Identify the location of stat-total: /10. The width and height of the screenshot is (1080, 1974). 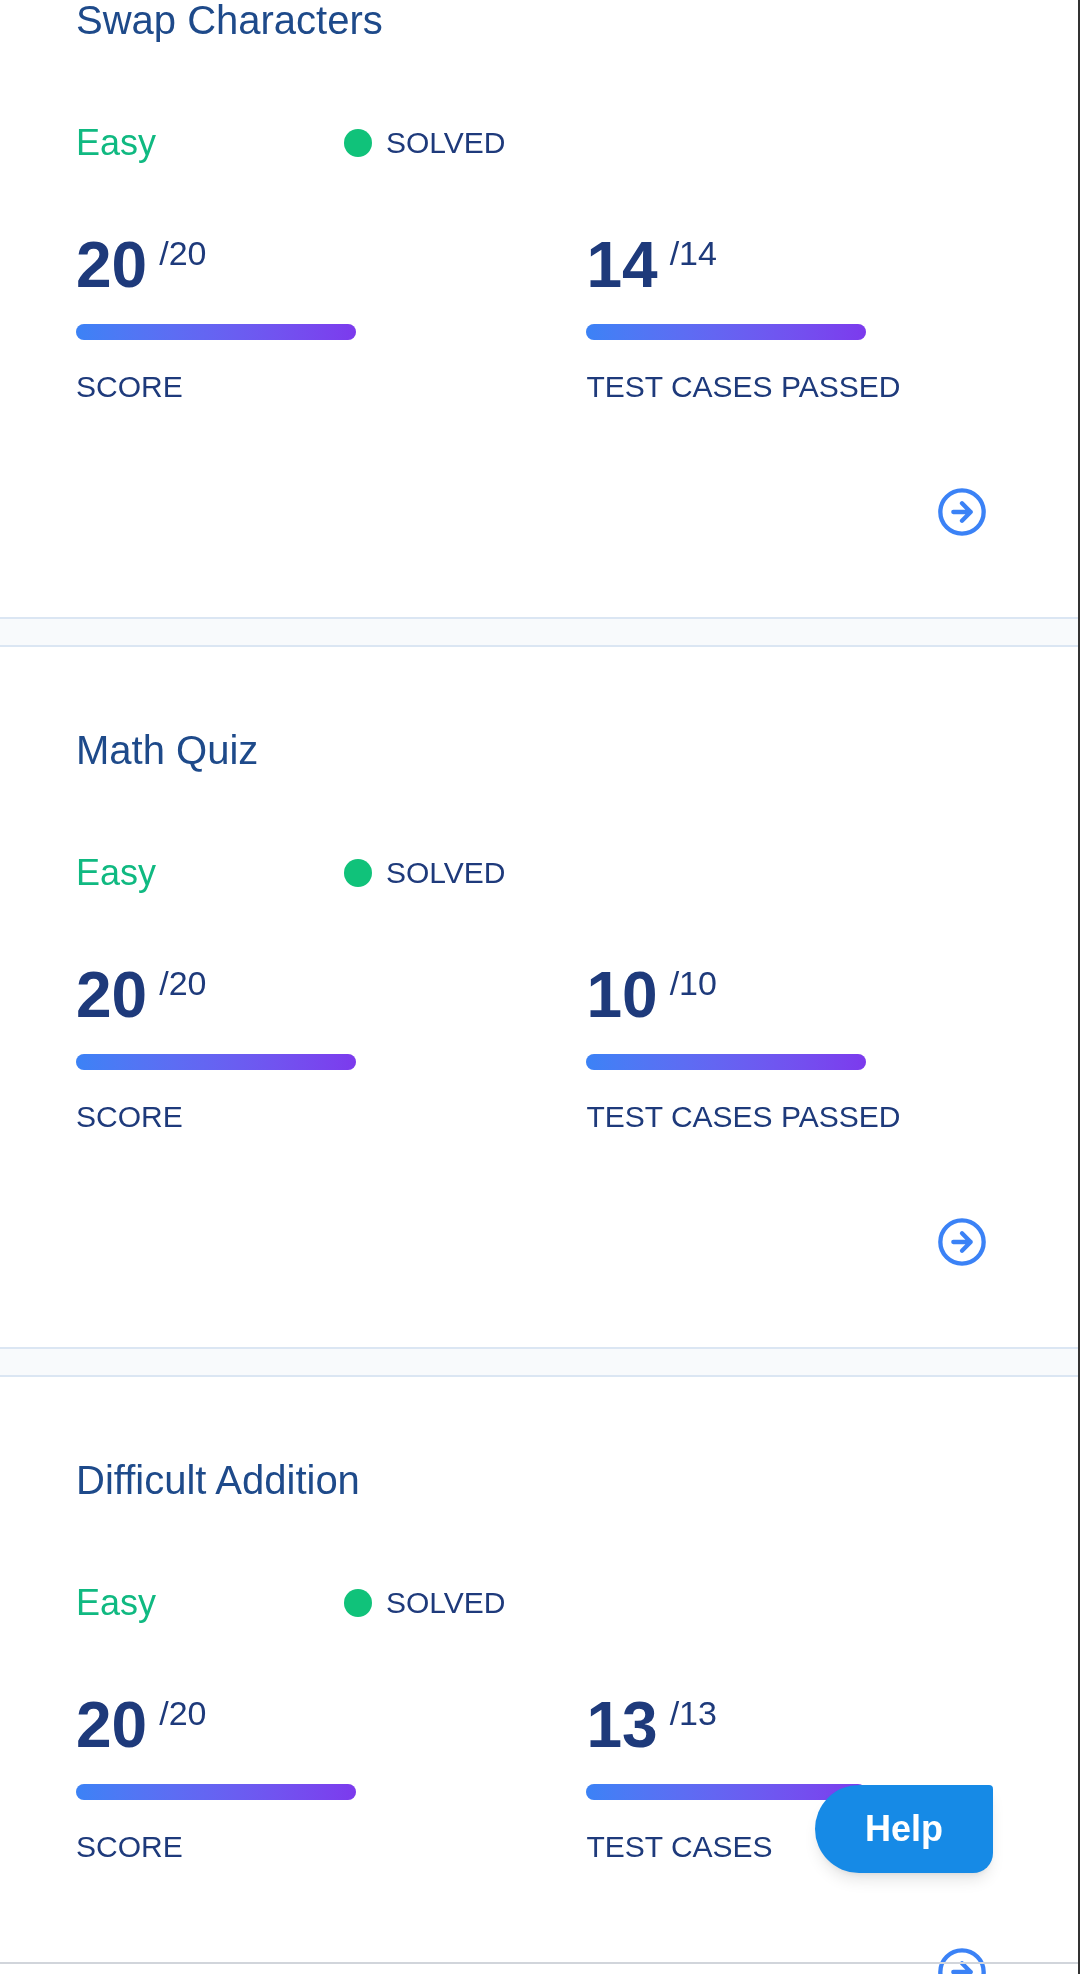
(693, 983).